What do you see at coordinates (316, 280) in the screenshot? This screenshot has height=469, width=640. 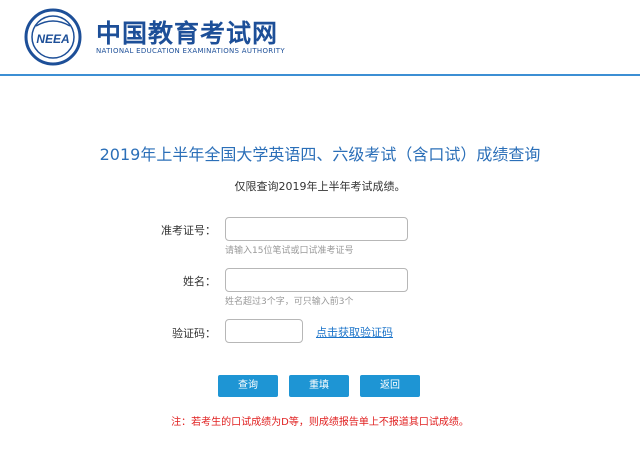 I see `name-input` at bounding box center [316, 280].